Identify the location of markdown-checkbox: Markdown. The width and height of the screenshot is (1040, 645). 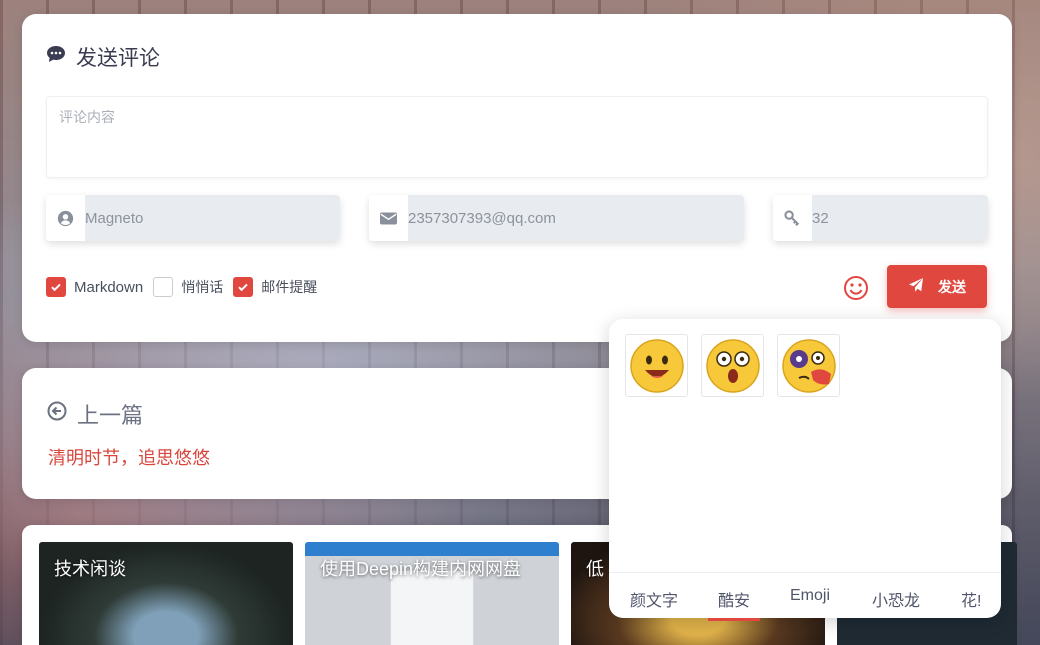
(94, 287).